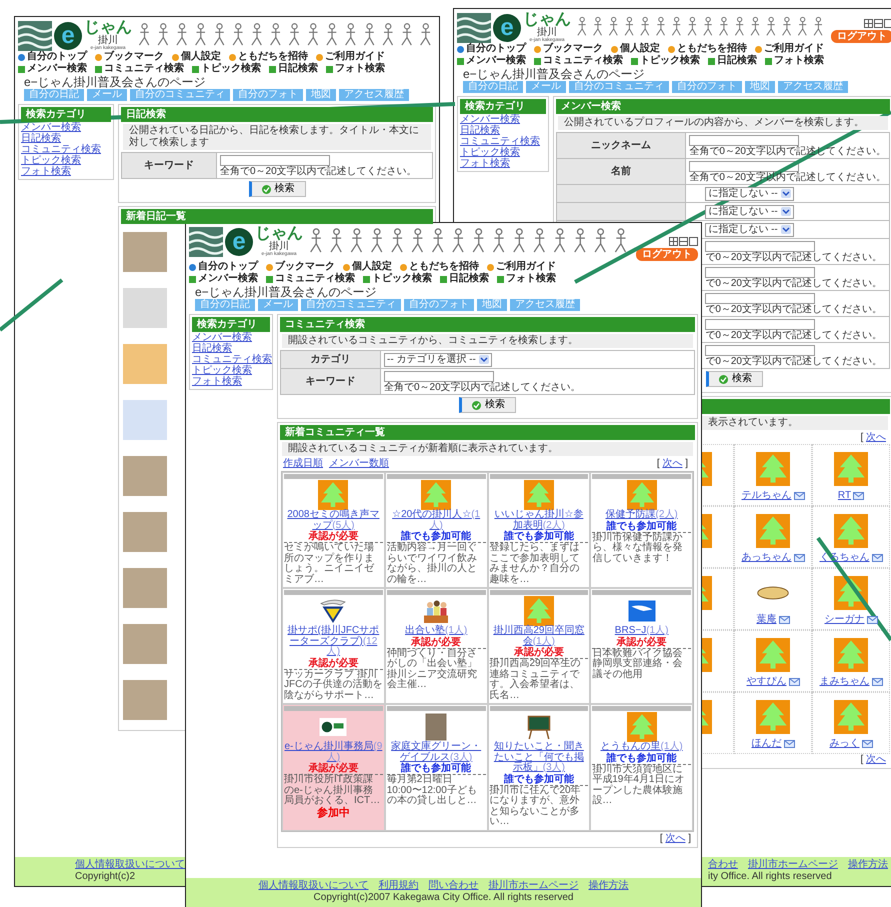 This screenshot has width=891, height=907. Describe the element at coordinates (641, 747) in the screenshot. I see `community-link: とうもんの里(1人)` at that location.